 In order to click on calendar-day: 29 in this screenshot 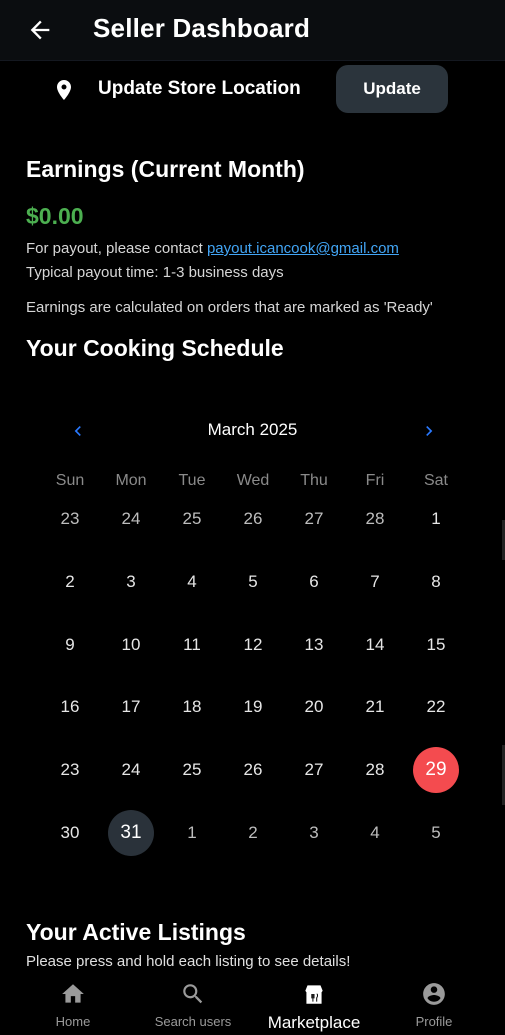, I will do `click(436, 770)`.